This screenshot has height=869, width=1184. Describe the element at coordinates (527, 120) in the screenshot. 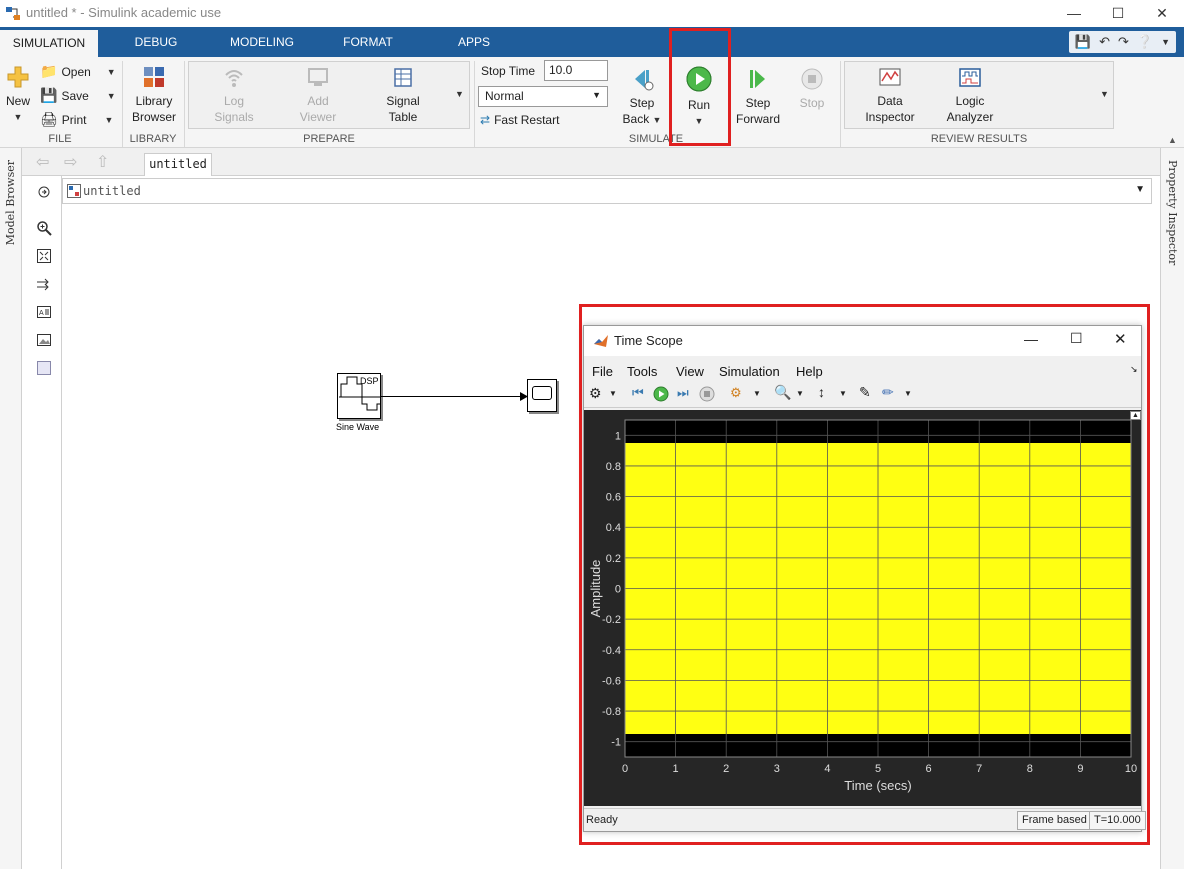

I see `fast-restart-label: Fast Restart` at that location.